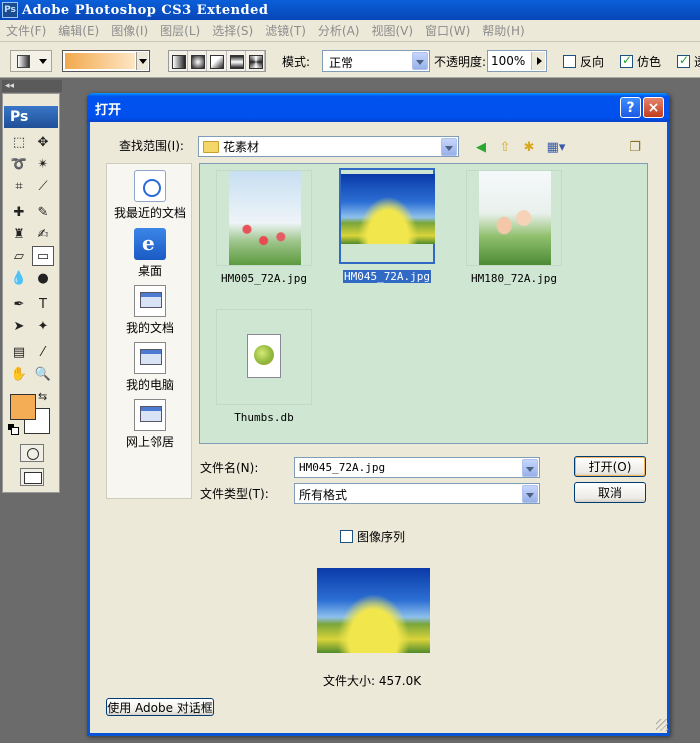  I want to click on place-label: 我最近的文档, so click(149, 213).